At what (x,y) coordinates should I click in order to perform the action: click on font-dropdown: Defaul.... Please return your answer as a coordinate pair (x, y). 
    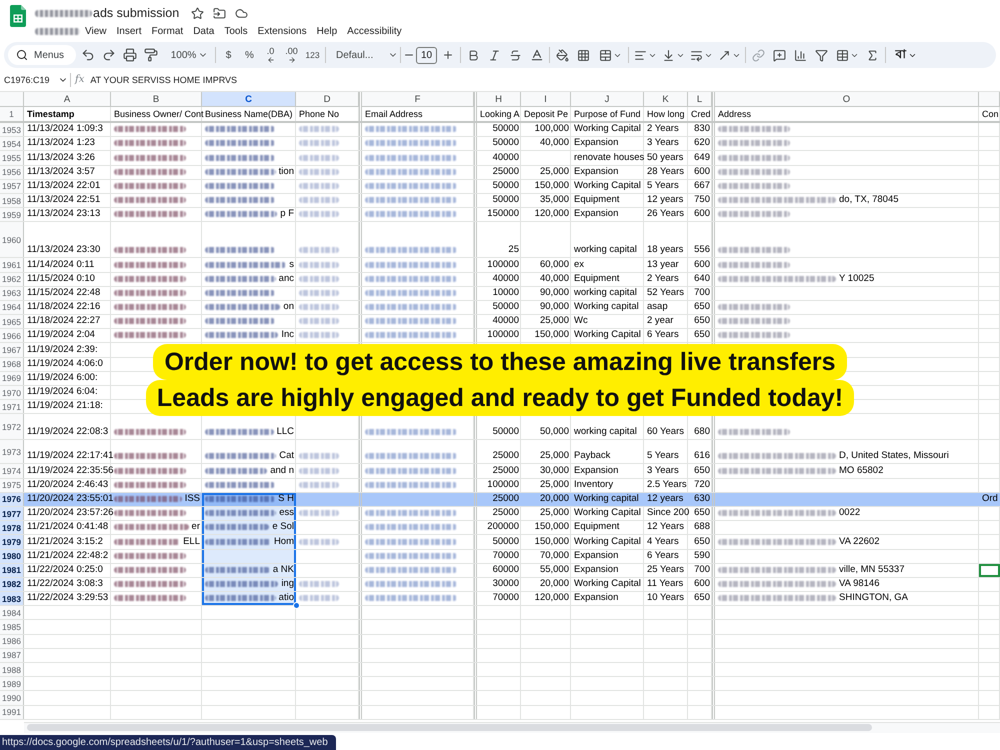
    Looking at the image, I should click on (363, 55).